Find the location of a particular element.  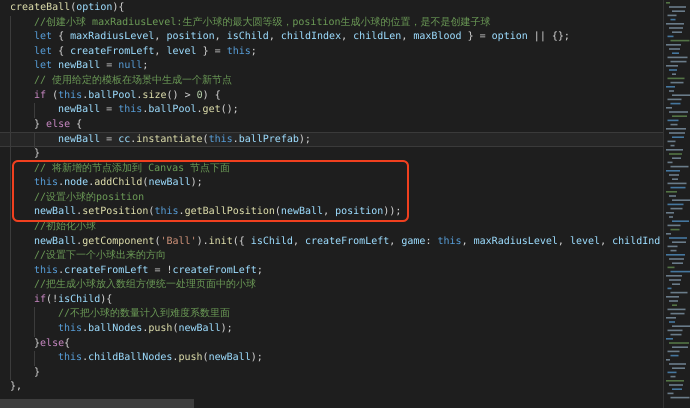

code-line: newBall.getComponent('Ball').init({ isChild, createFromLeft, game: this, maxRadiusLevel, level, childInd is located at coordinates (331, 242).